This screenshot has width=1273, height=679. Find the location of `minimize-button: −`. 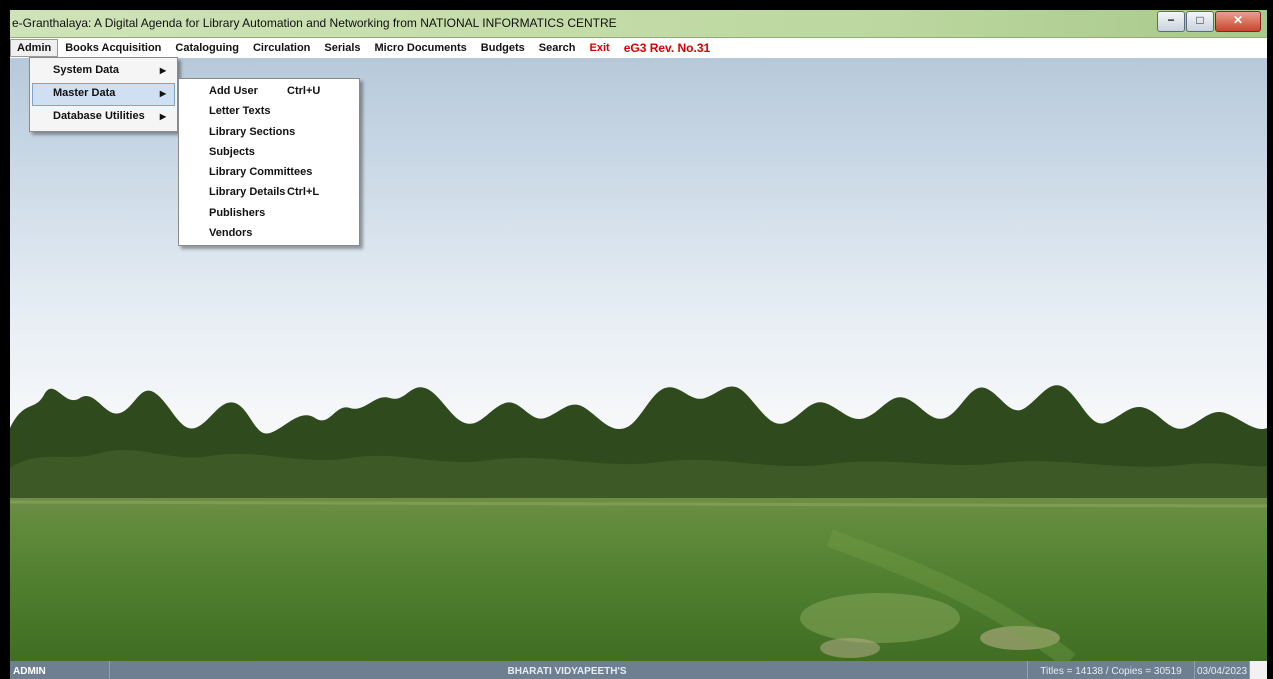

minimize-button: − is located at coordinates (1171, 21).